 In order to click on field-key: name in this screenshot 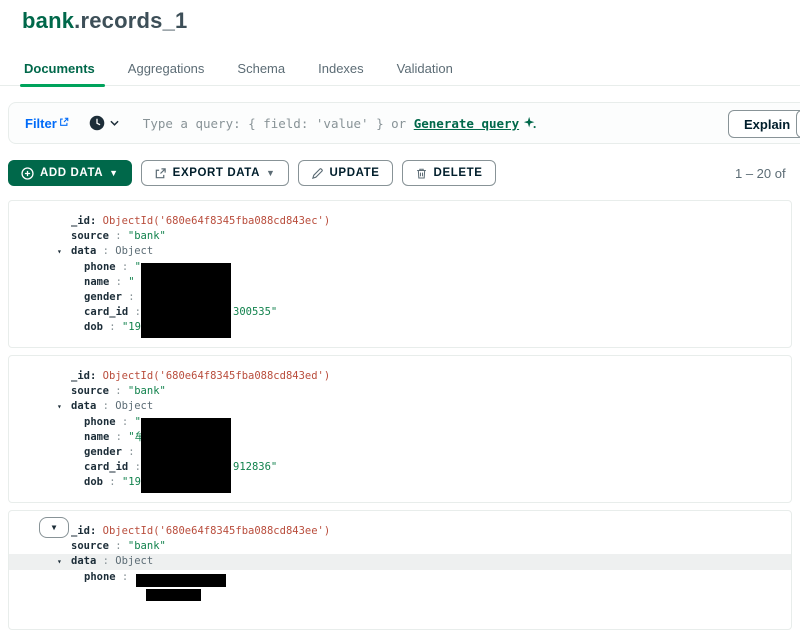, I will do `click(97, 436)`.